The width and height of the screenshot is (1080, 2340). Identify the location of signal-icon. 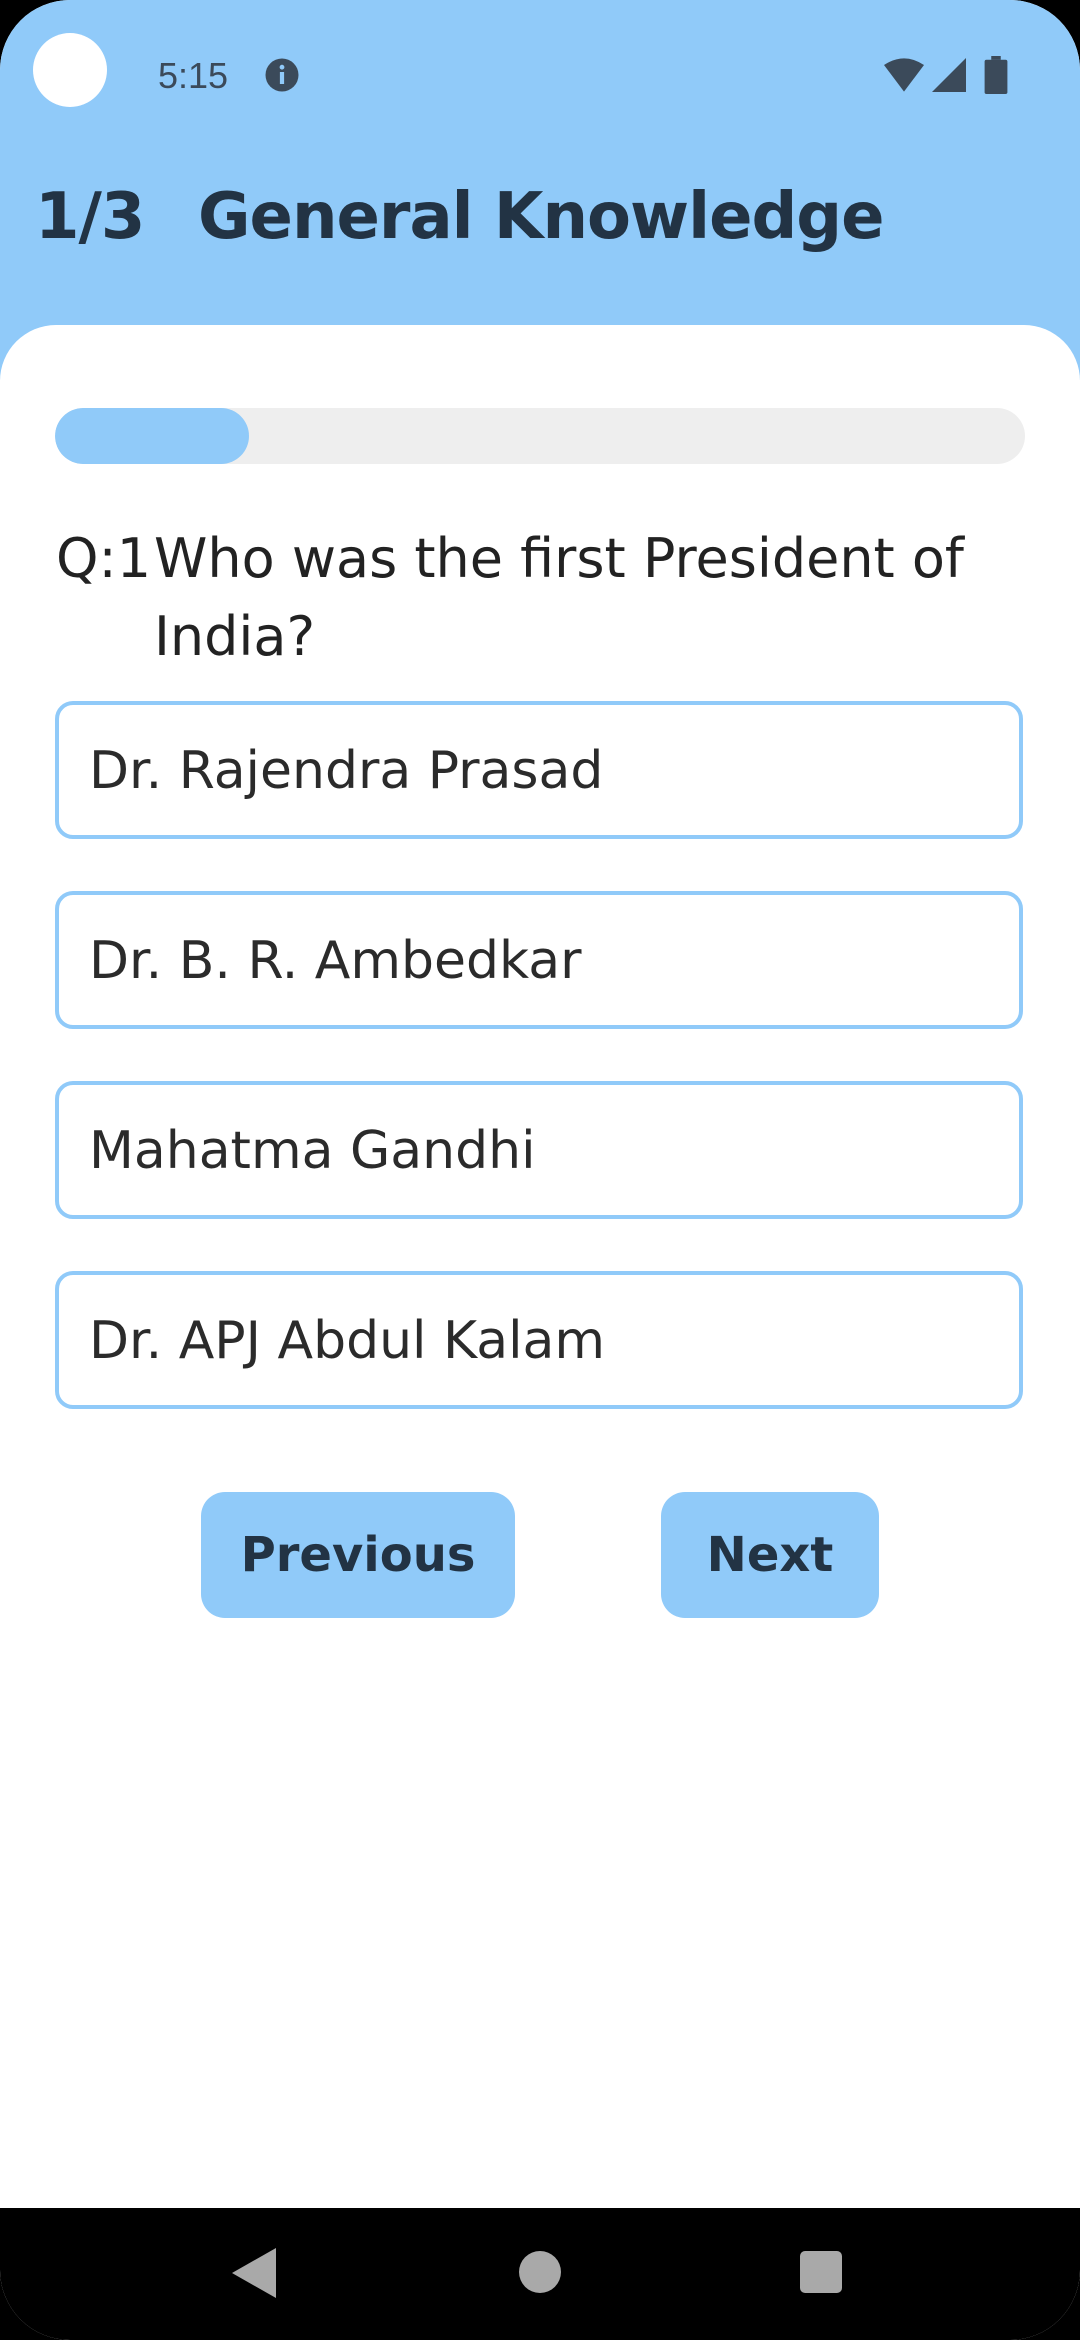
(949, 75).